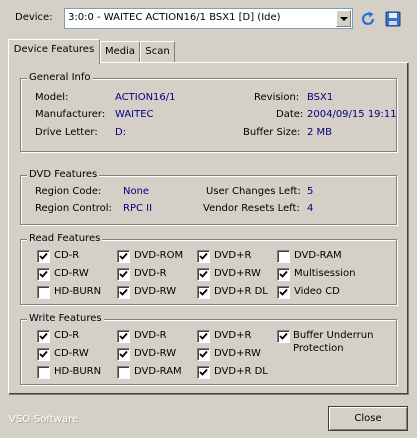  What do you see at coordinates (73, 208) in the screenshot?
I see `region-control-label: Region Control:` at bounding box center [73, 208].